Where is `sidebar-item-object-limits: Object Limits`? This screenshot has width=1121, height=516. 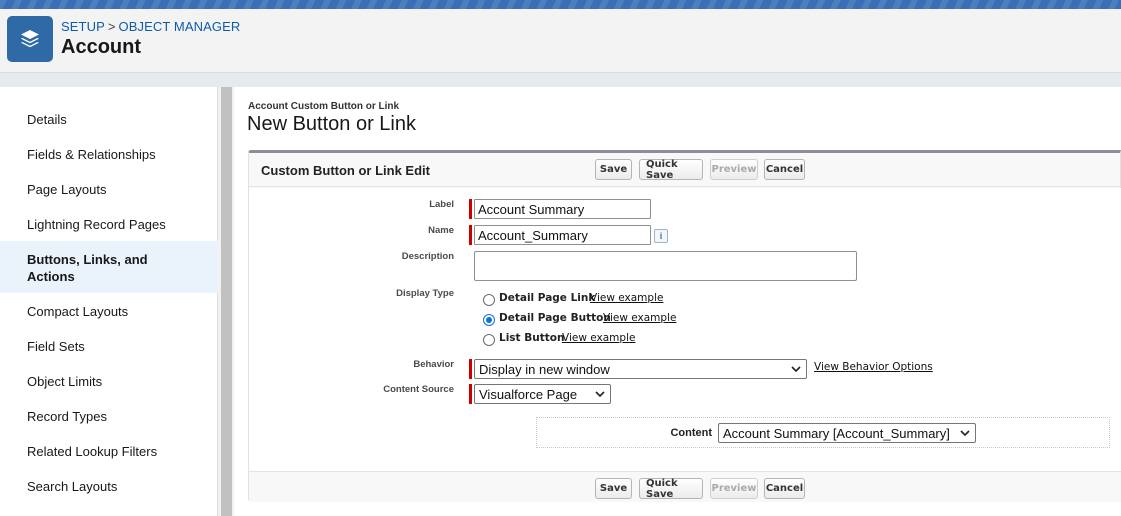 sidebar-item-object-limits: Object Limits is located at coordinates (109, 382).